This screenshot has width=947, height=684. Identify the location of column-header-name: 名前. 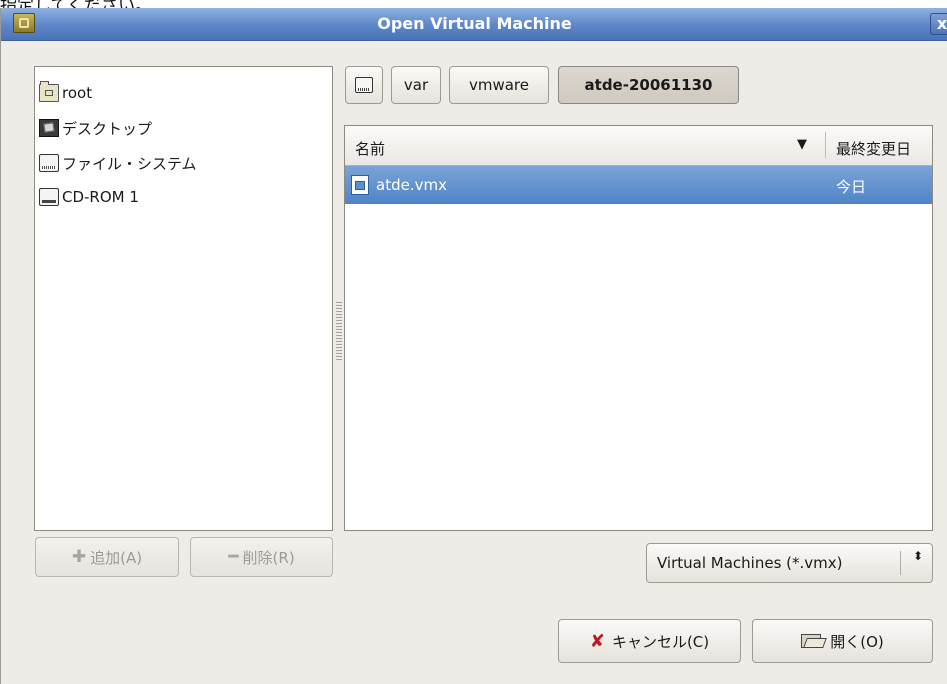
(370, 148).